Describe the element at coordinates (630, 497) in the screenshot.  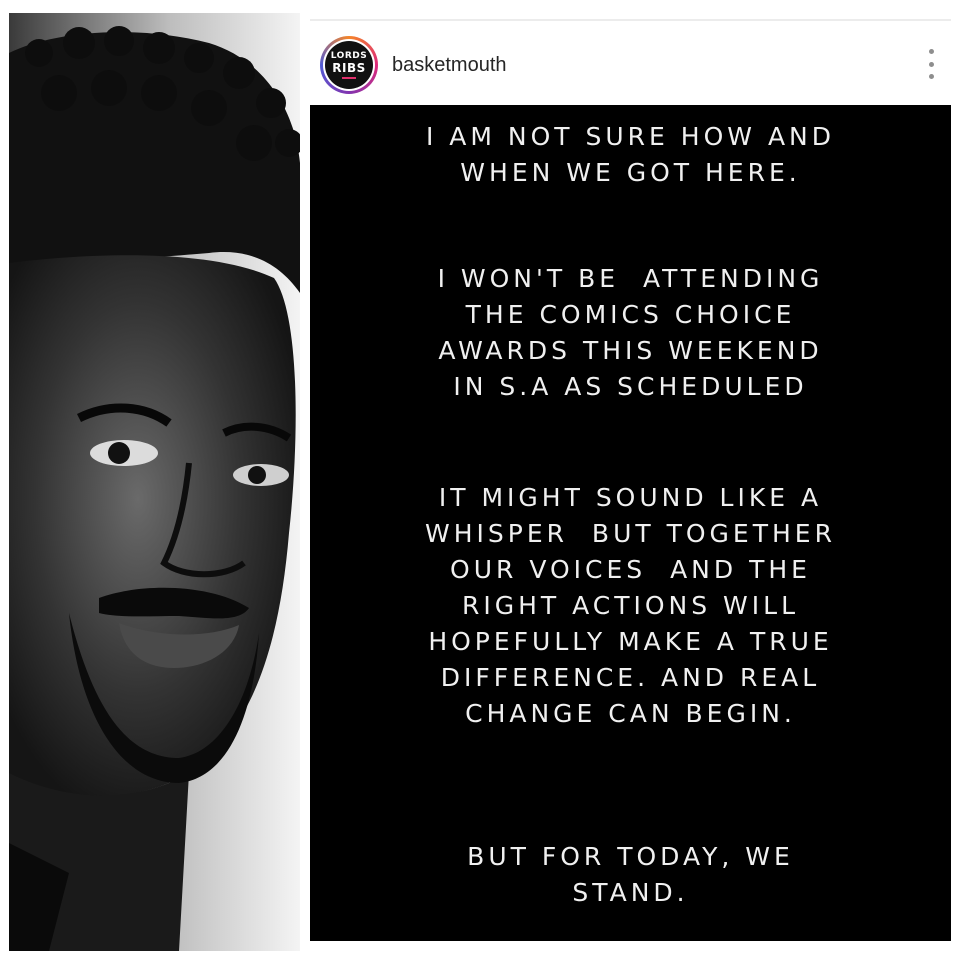
I see `story-line: IT MIGHT SOUND LIKE A` at that location.